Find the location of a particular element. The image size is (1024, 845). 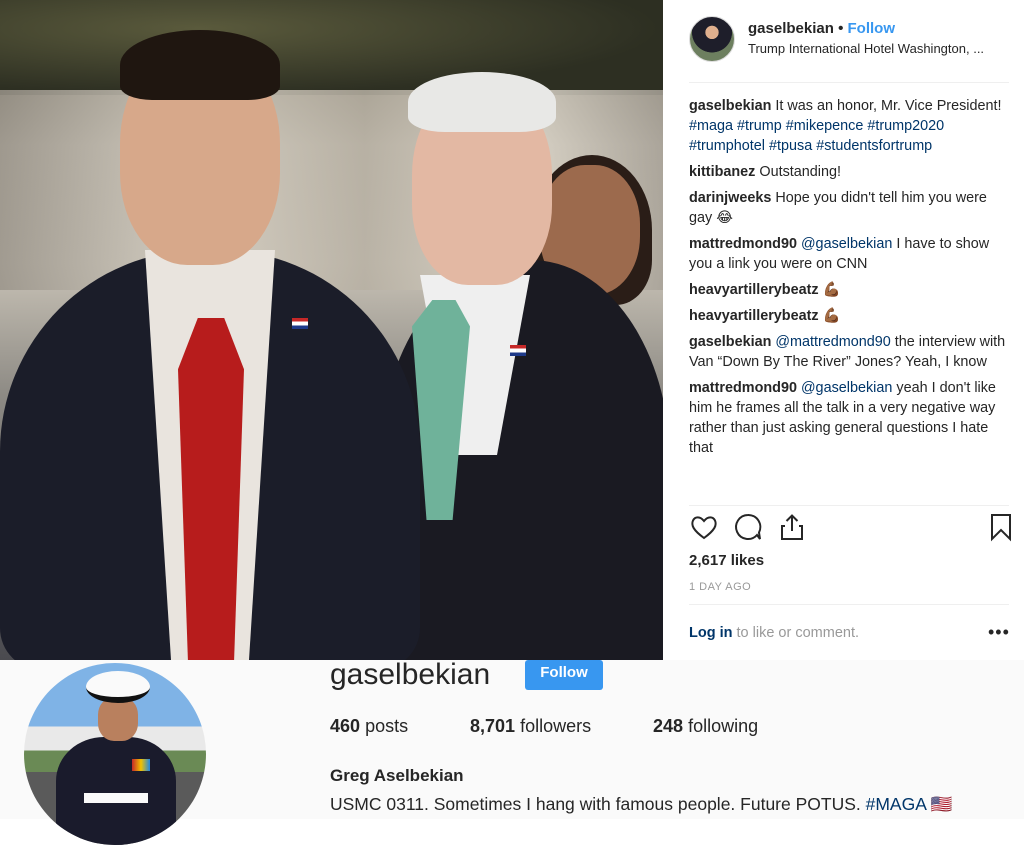

avatar-medals is located at coordinates (141, 765).